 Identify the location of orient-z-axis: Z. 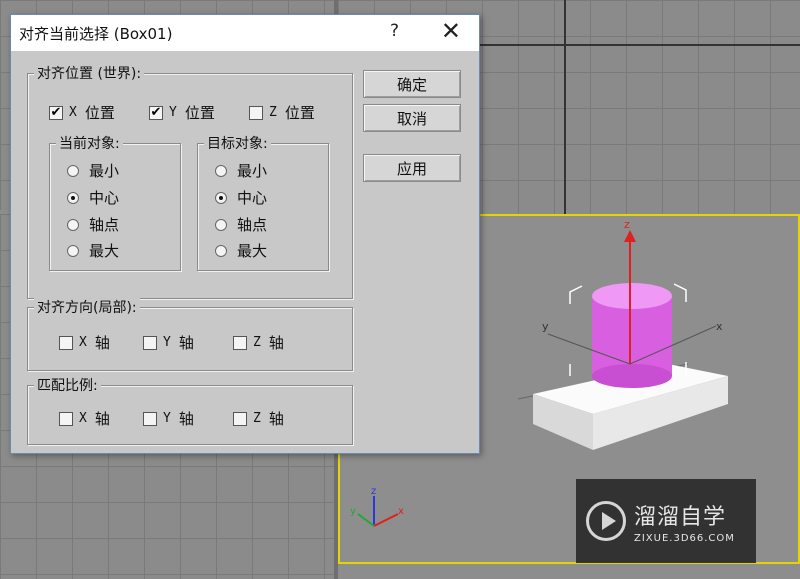
(257, 342).